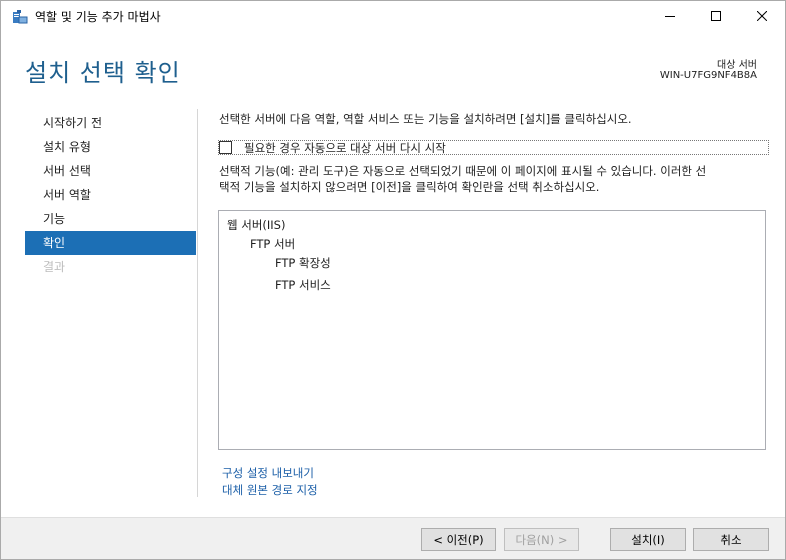  What do you see at coordinates (493, 147) in the screenshot?
I see `restart-checkbox-row: 필요한 경우 자동으로 대상 서버 다시 시작` at bounding box center [493, 147].